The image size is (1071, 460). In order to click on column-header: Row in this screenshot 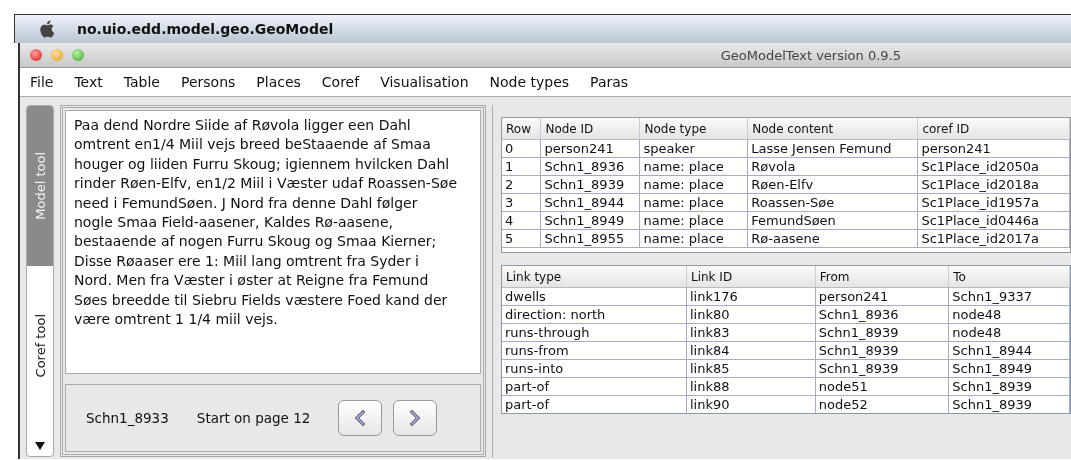, I will do `click(521, 129)`.